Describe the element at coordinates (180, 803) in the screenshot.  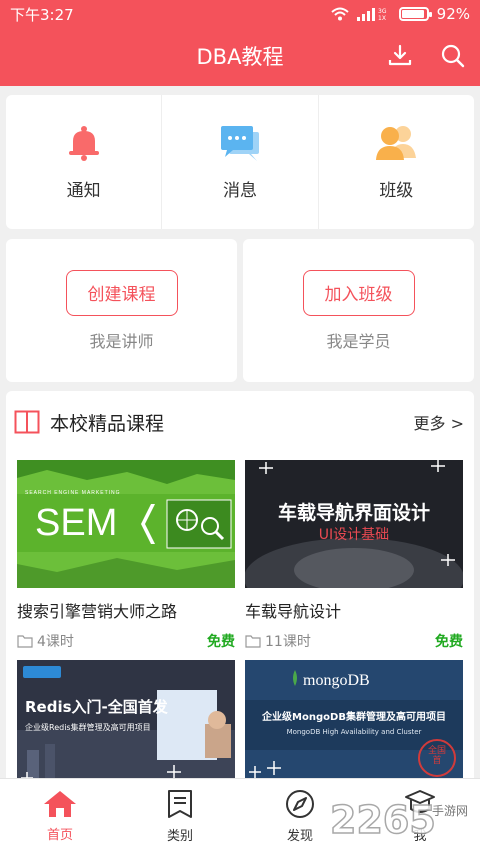
I see `list-icon` at that location.